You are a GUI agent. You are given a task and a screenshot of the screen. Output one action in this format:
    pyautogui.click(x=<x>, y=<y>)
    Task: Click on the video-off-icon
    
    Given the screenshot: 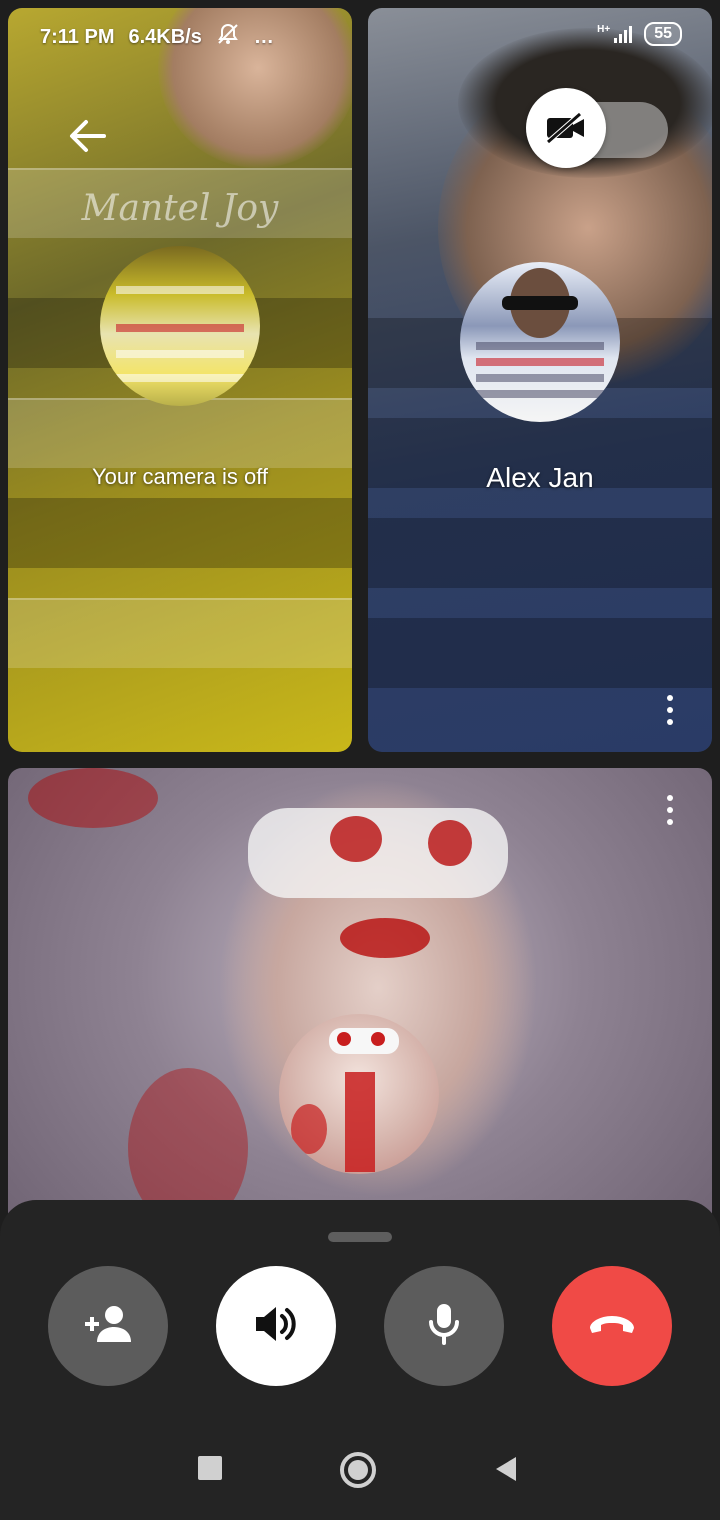 What is the action you would take?
    pyautogui.click(x=566, y=128)
    